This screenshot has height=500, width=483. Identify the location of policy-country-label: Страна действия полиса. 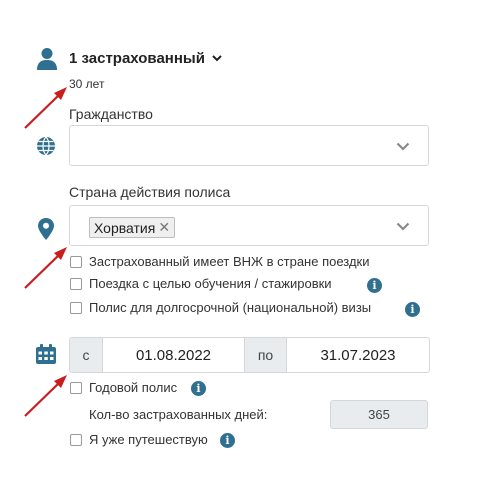
(150, 192).